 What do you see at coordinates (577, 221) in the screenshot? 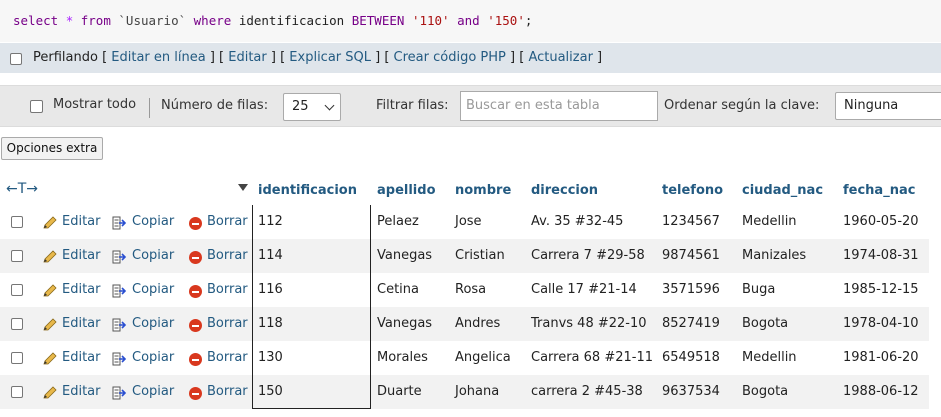
I see `cell-direccion: Av. 35 #32-45` at bounding box center [577, 221].